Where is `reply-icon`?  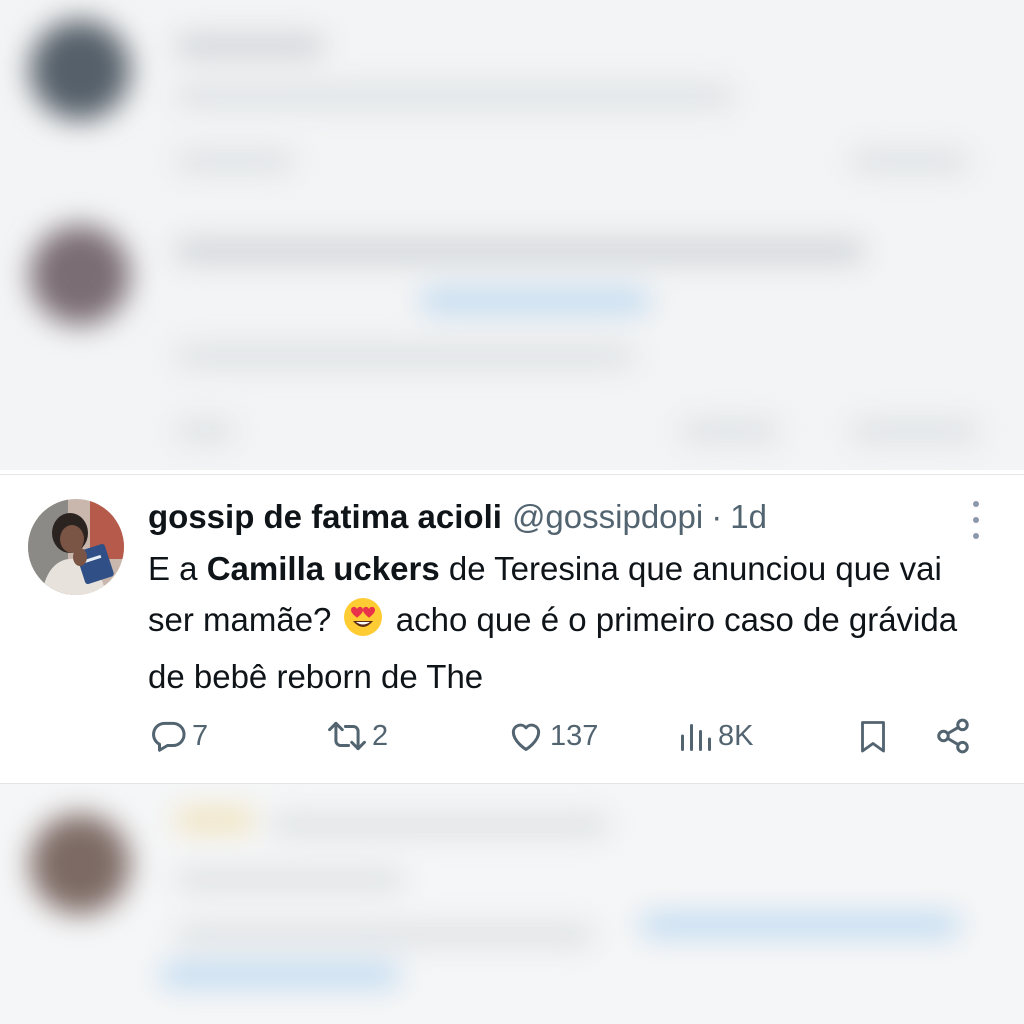
reply-icon is located at coordinates (169, 736).